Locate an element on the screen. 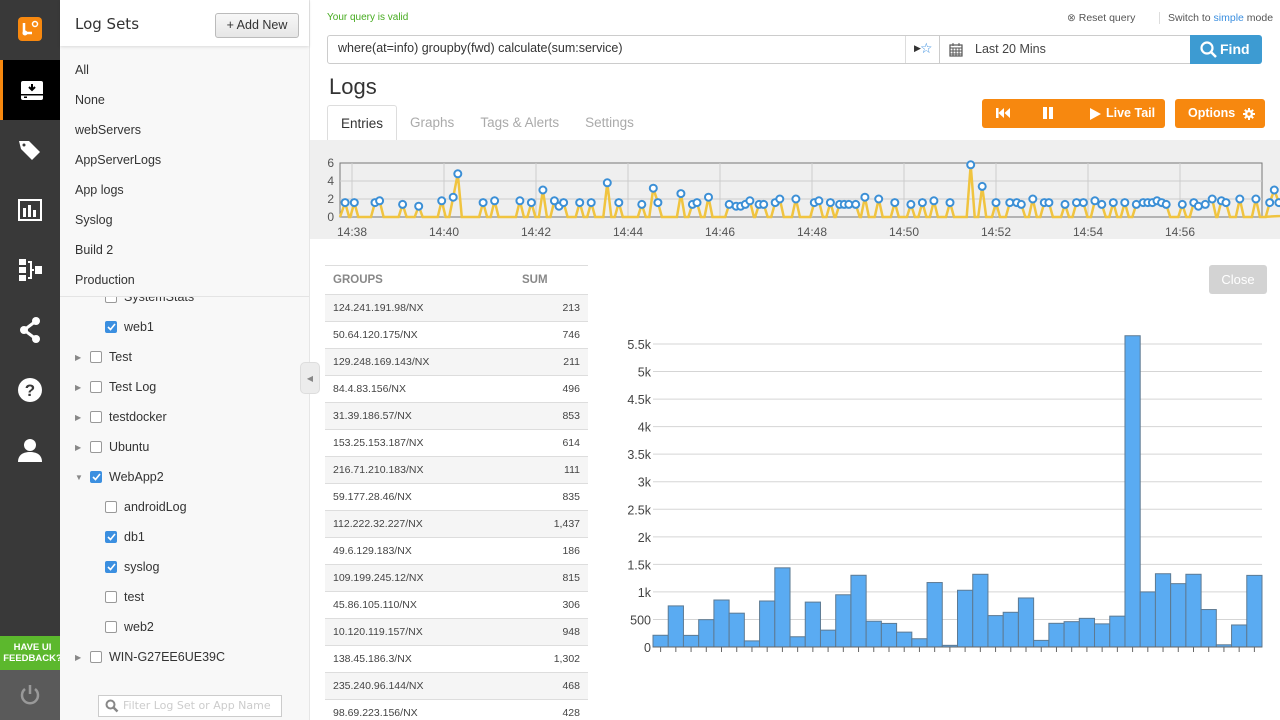 The height and width of the screenshot is (720, 1280). column-header-sum: SUM is located at coordinates (535, 280).